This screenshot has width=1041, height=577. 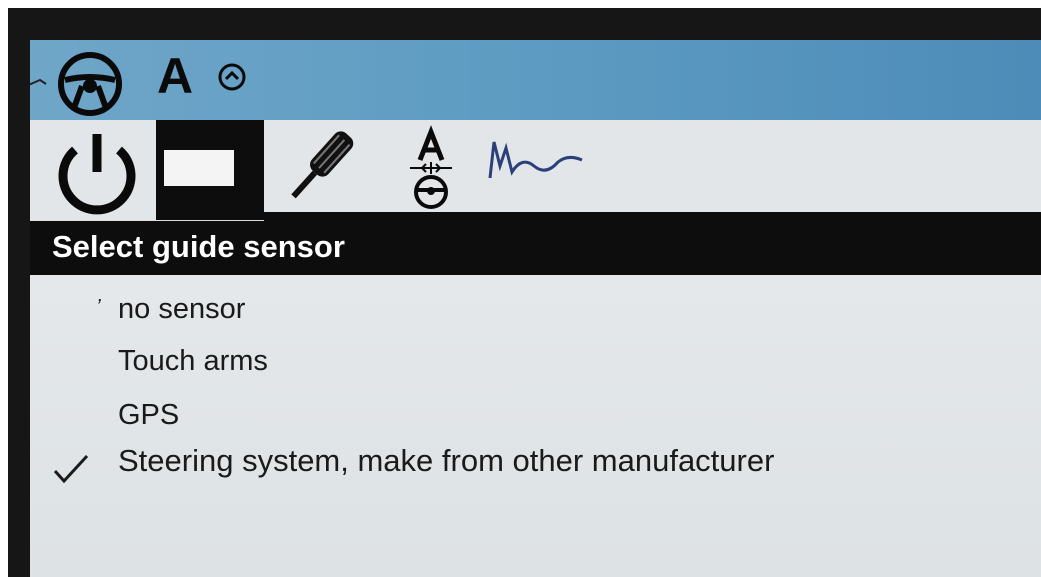 What do you see at coordinates (232, 77) in the screenshot?
I see `circle-chevron-icon` at bounding box center [232, 77].